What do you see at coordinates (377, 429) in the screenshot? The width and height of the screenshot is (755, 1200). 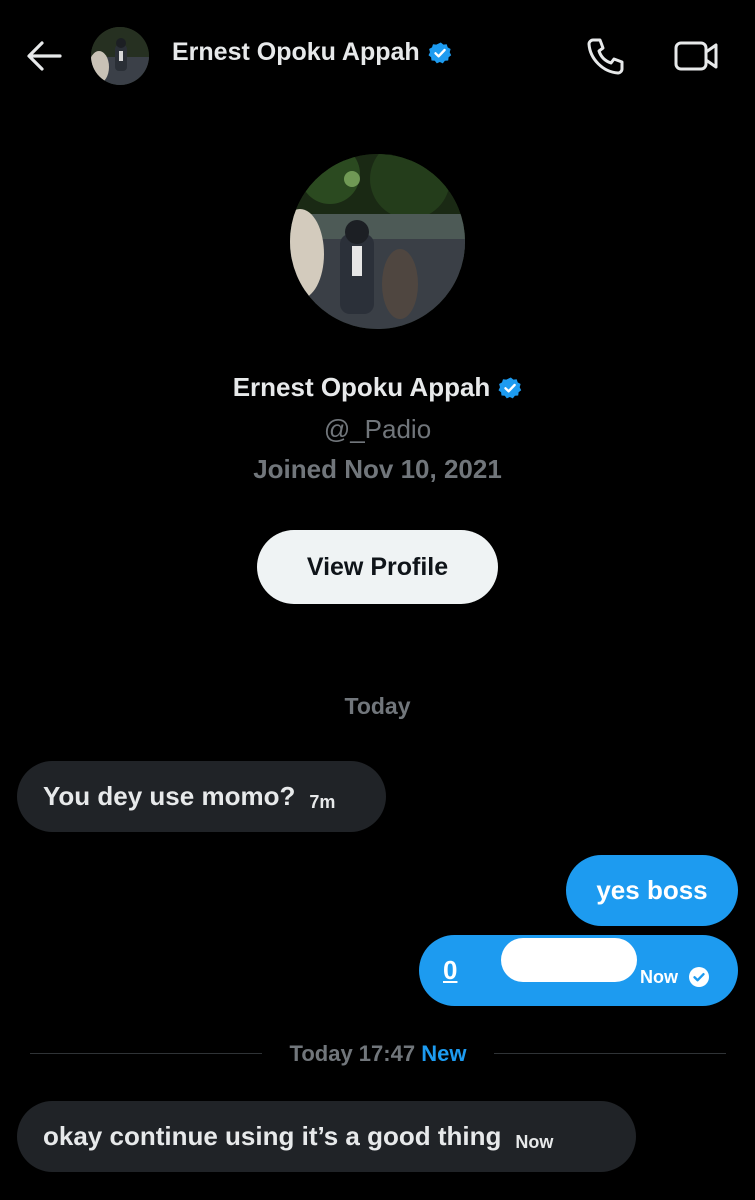 I see `profile-handle: @_Padio` at bounding box center [377, 429].